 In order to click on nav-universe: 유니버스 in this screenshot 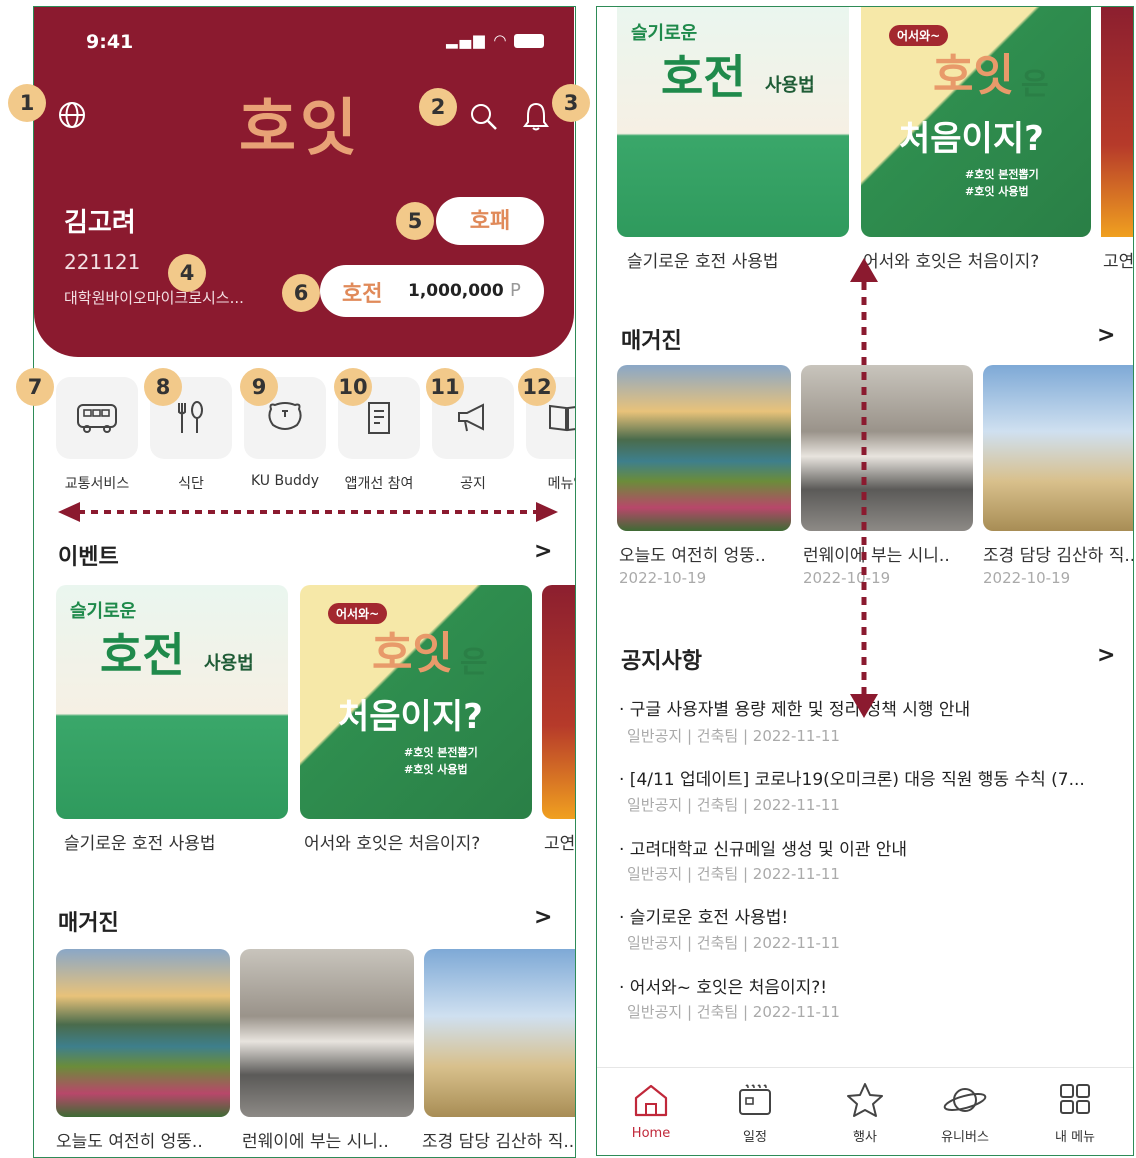, I will do `click(965, 1113)`.